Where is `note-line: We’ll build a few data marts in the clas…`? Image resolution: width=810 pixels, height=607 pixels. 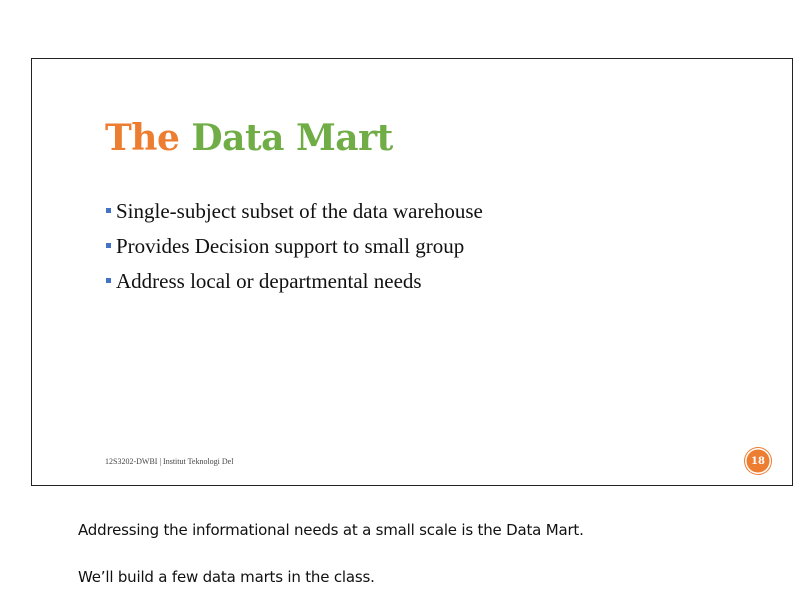
note-line: We’ll build a few data marts in the clas… is located at coordinates (226, 577).